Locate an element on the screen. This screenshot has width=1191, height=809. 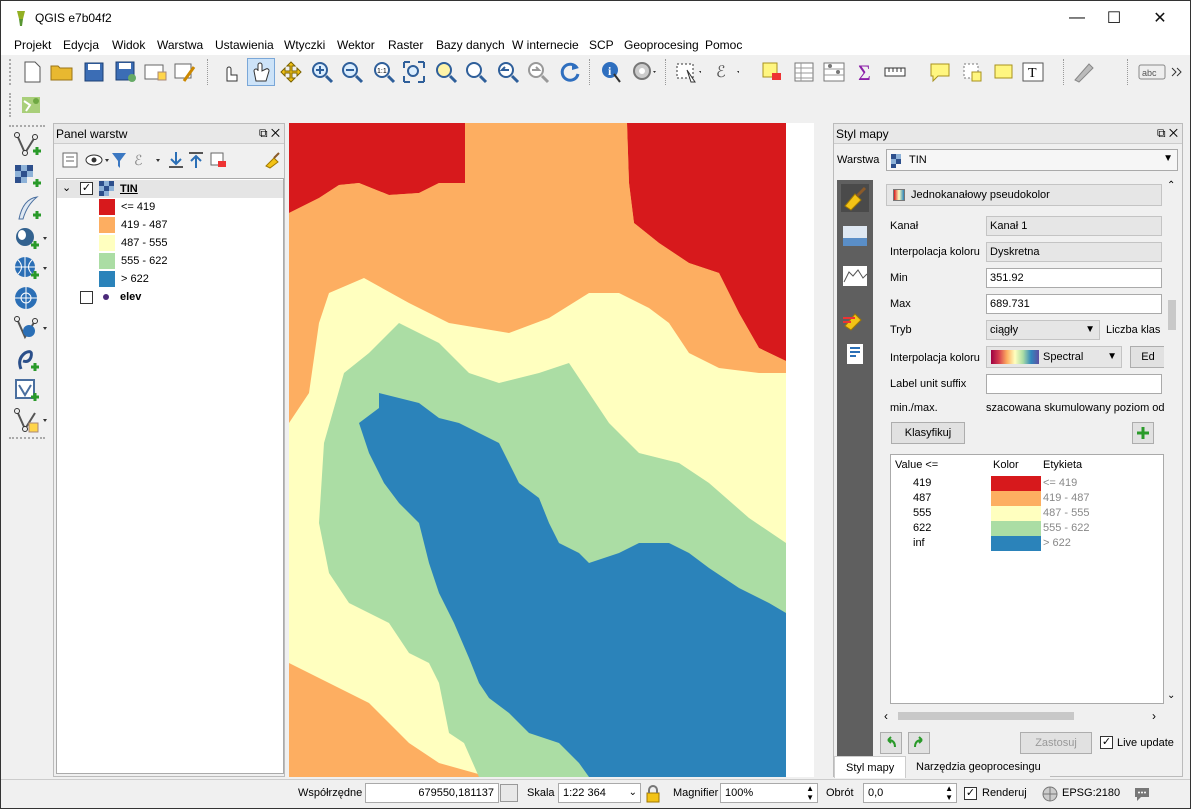
crs-value: EPSG:2180 is located at coordinates (1091, 793).